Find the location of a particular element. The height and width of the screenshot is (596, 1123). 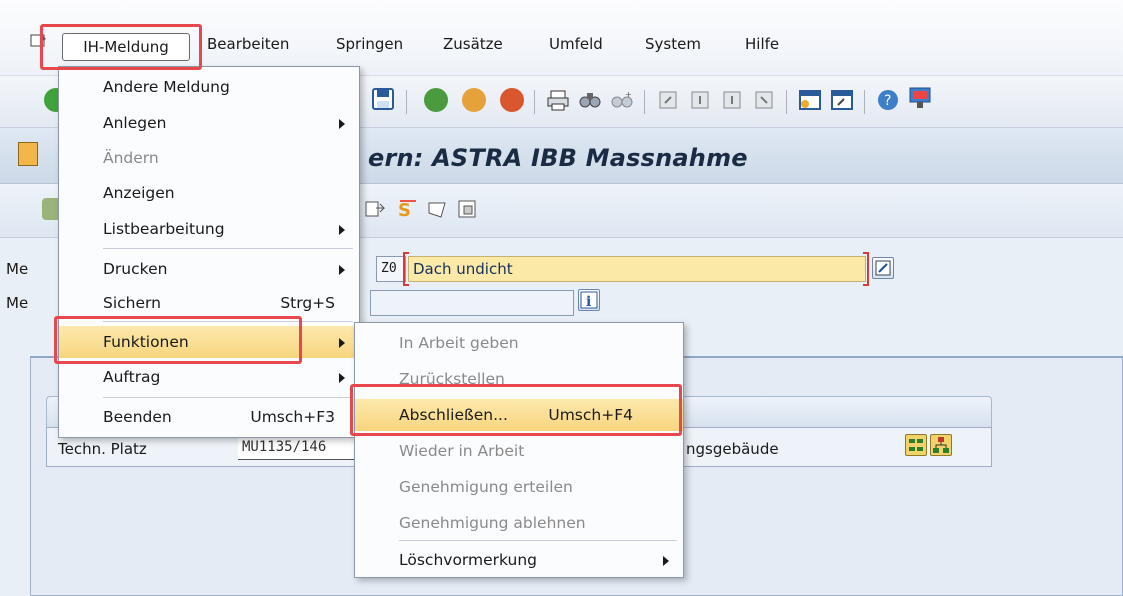

back-icon is located at coordinates (436, 100).